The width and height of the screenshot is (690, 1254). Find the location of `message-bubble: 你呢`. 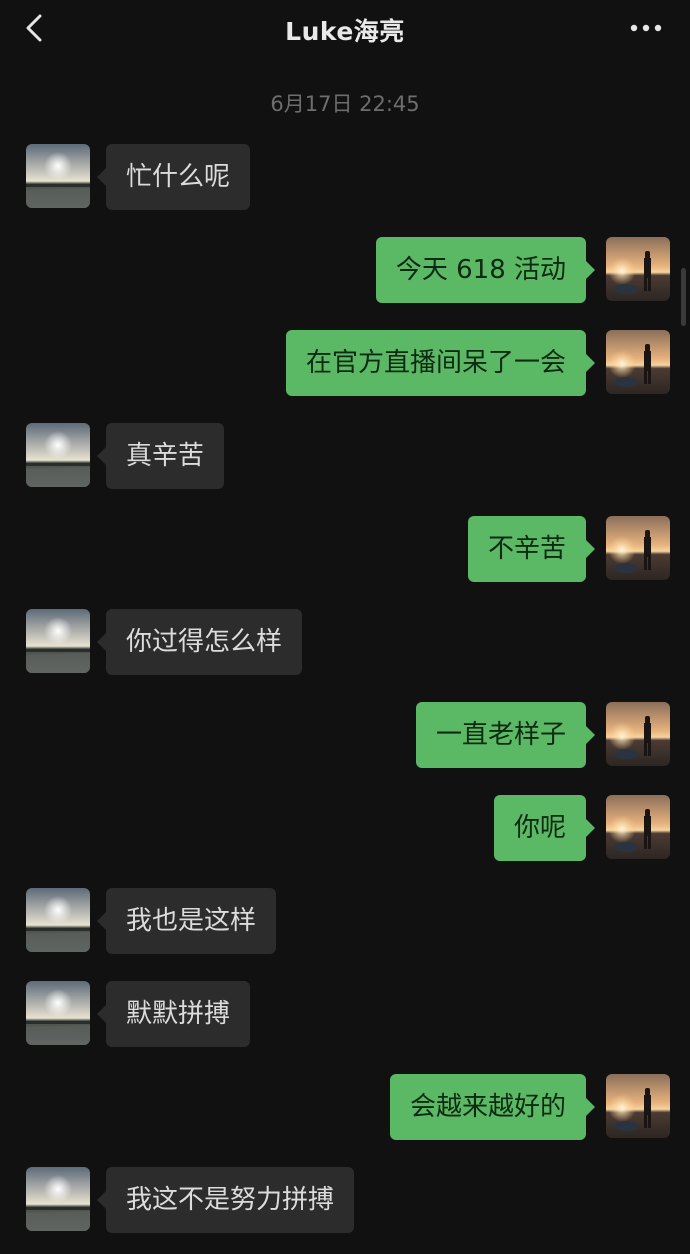

message-bubble: 你呢 is located at coordinates (544, 828).